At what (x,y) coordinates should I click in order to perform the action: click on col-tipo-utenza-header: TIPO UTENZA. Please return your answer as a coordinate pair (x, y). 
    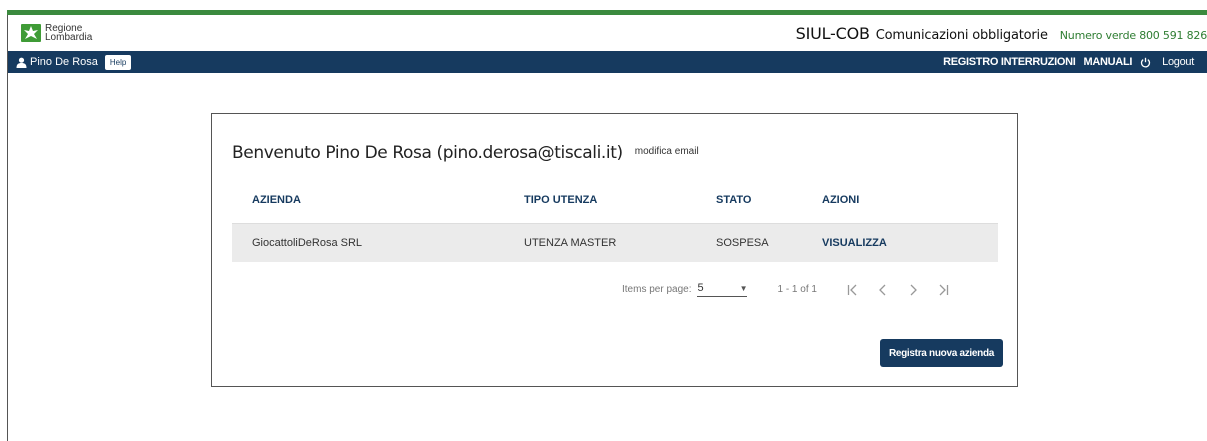
    Looking at the image, I should click on (620, 200).